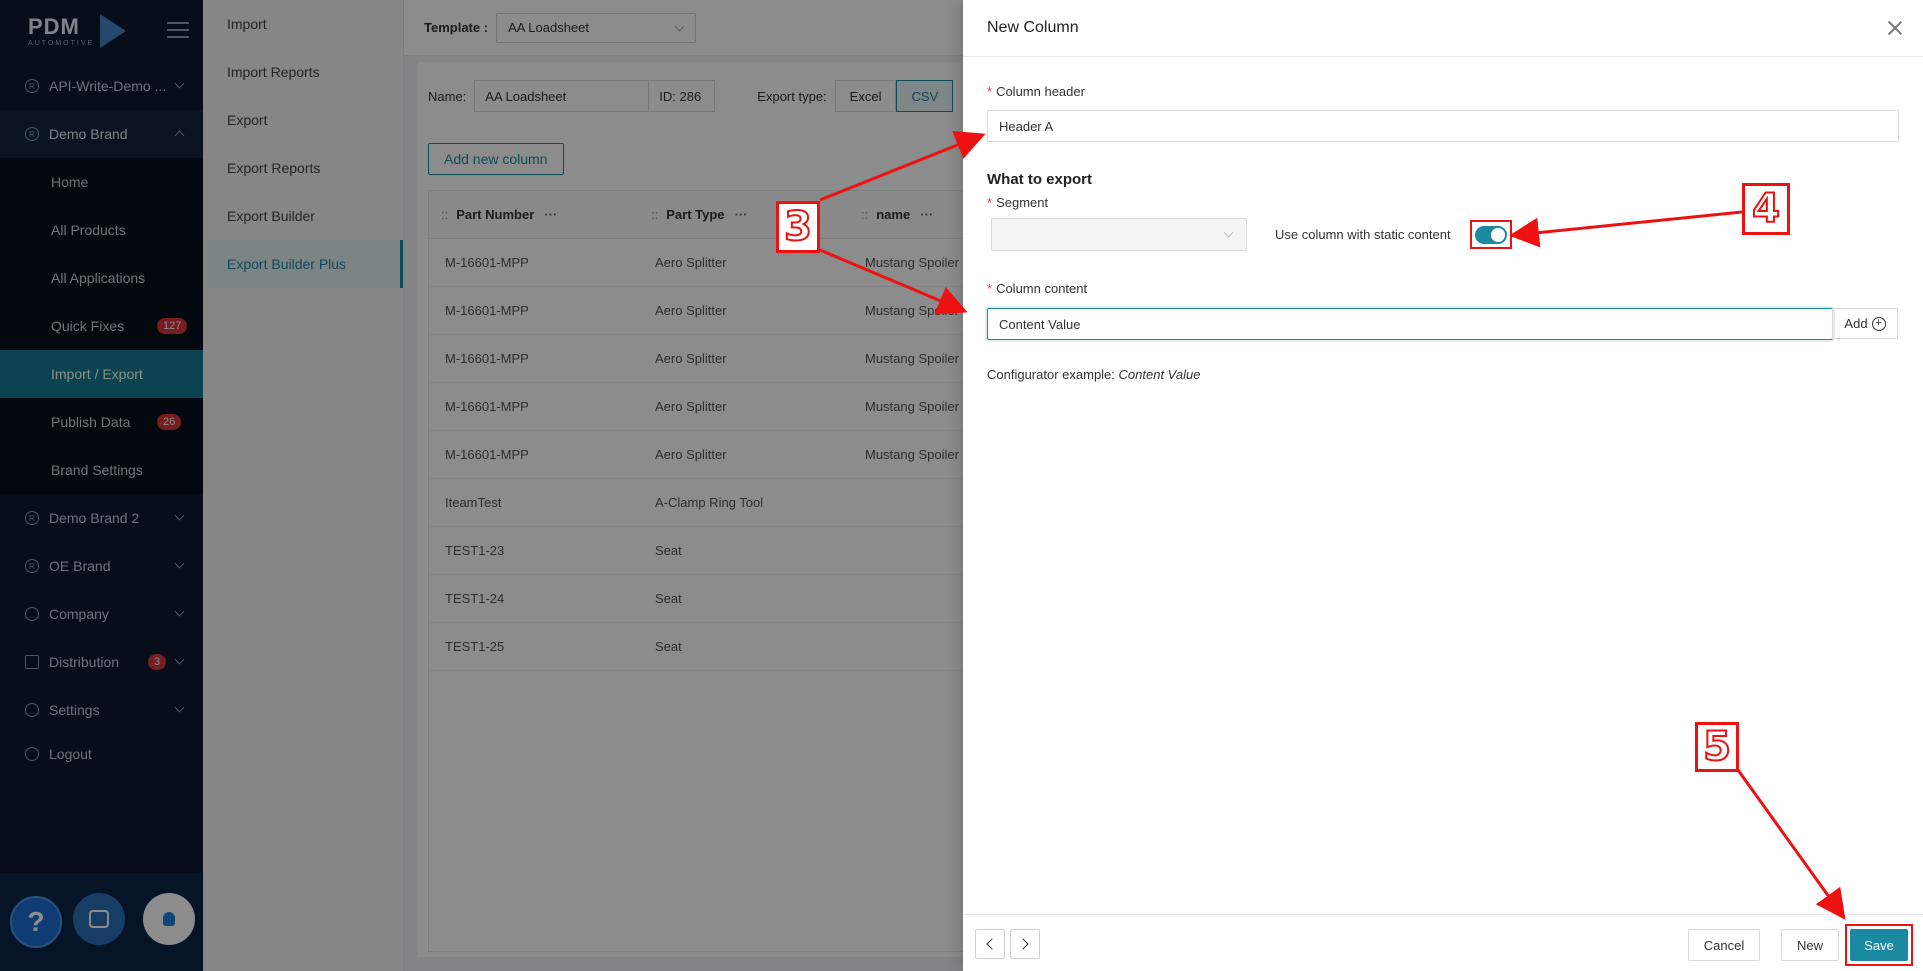 This screenshot has height=971, width=1923. I want to click on configurator-example: Configurator example: Content Value, so click(1093, 374).